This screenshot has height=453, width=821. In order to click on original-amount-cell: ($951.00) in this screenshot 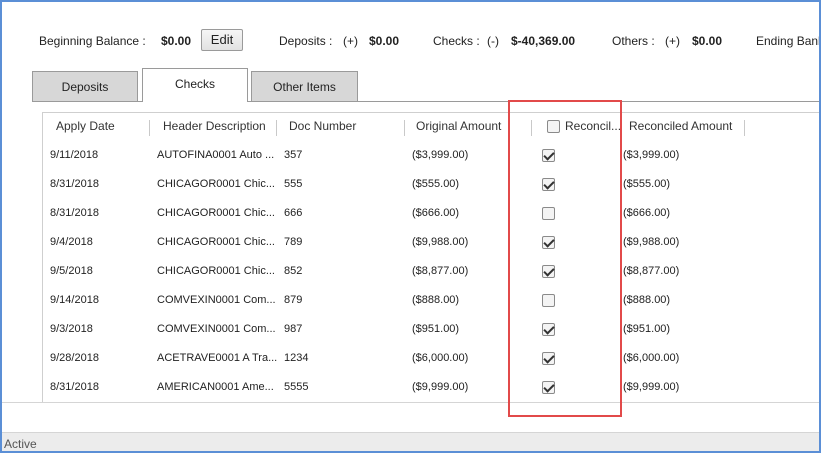, I will do `click(436, 329)`.